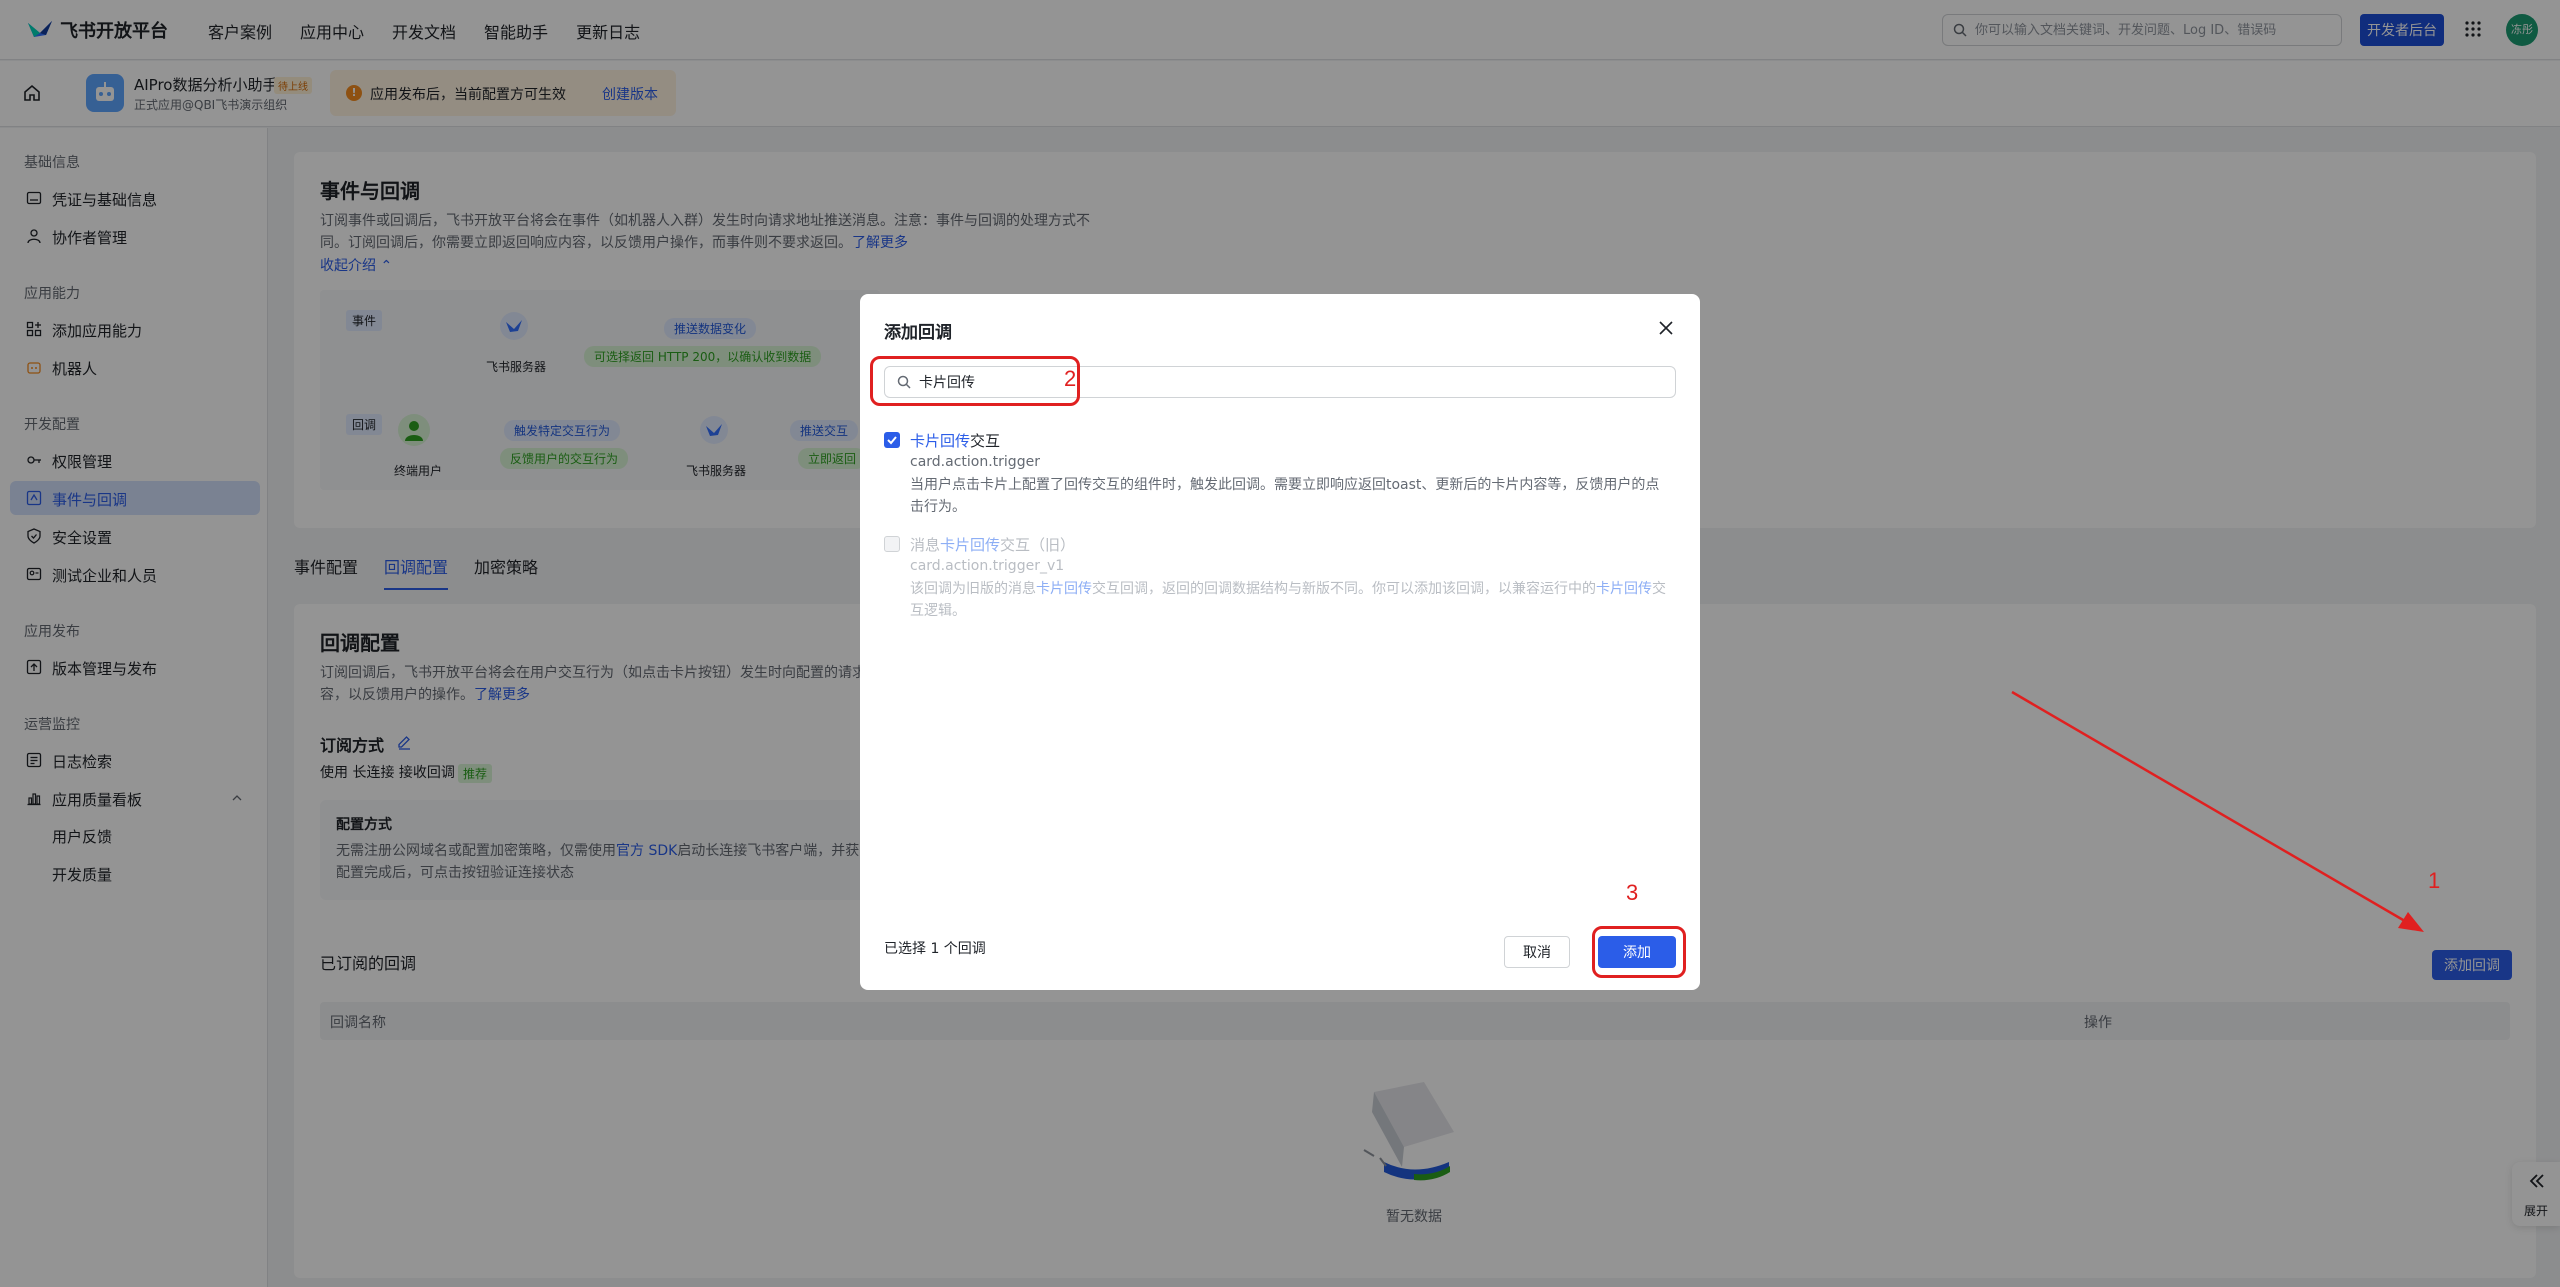  What do you see at coordinates (935, 949) in the screenshot?
I see `selected-count: 已选择 1 个回调` at bounding box center [935, 949].